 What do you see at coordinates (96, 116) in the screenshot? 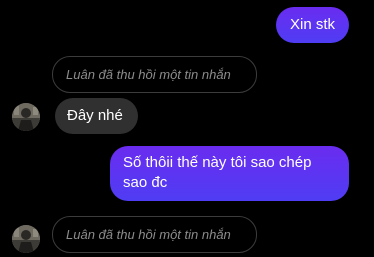
I see `incoming-message-bubble: Đây nhé` at bounding box center [96, 116].